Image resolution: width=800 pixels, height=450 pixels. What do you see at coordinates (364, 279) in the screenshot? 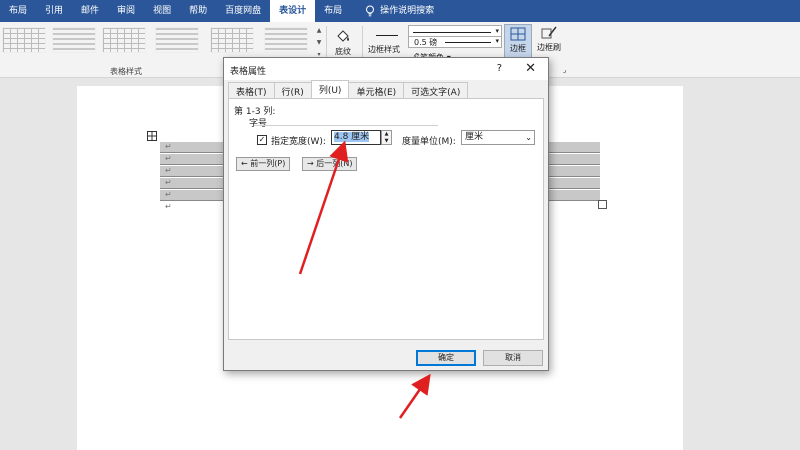
I see `annotation-arrows` at bounding box center [364, 279].